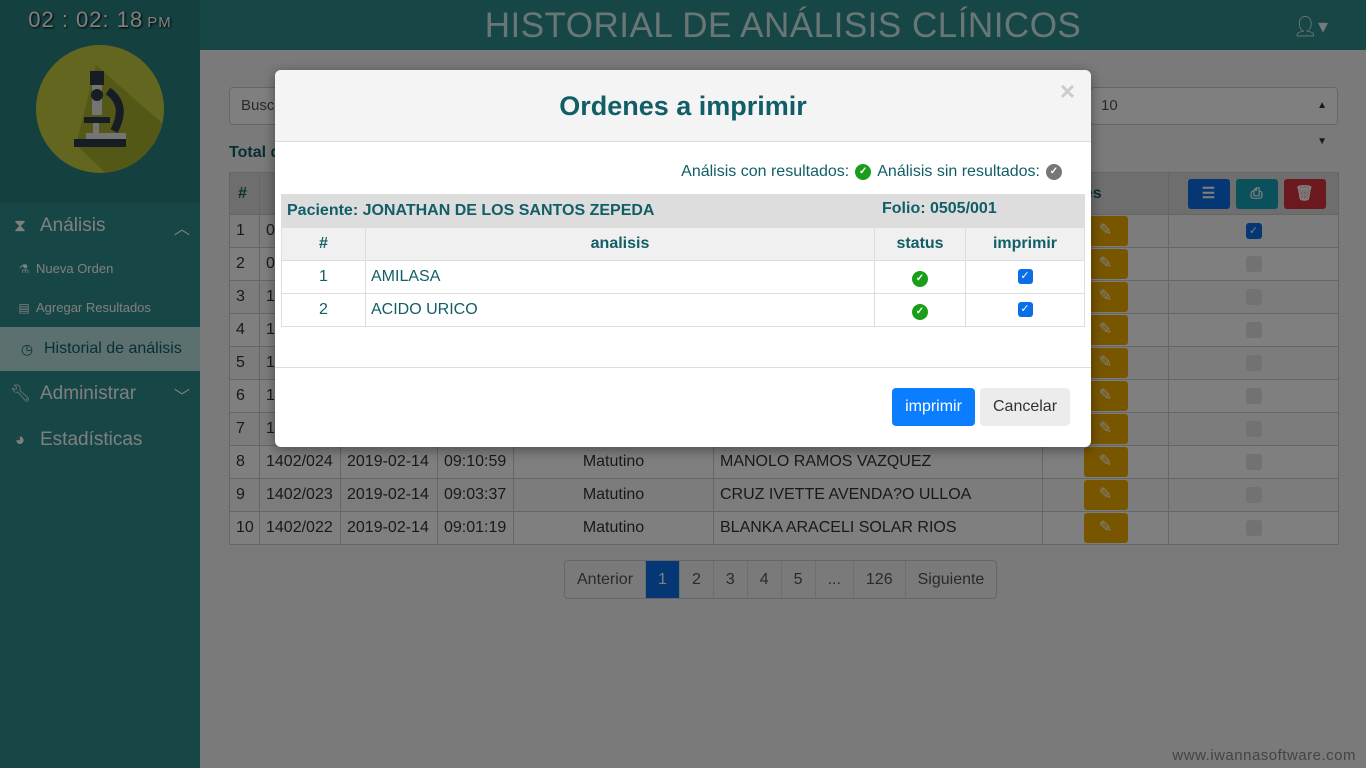  Describe the element at coordinates (323, 277) in the screenshot. I see `analysis-number: 1` at that location.